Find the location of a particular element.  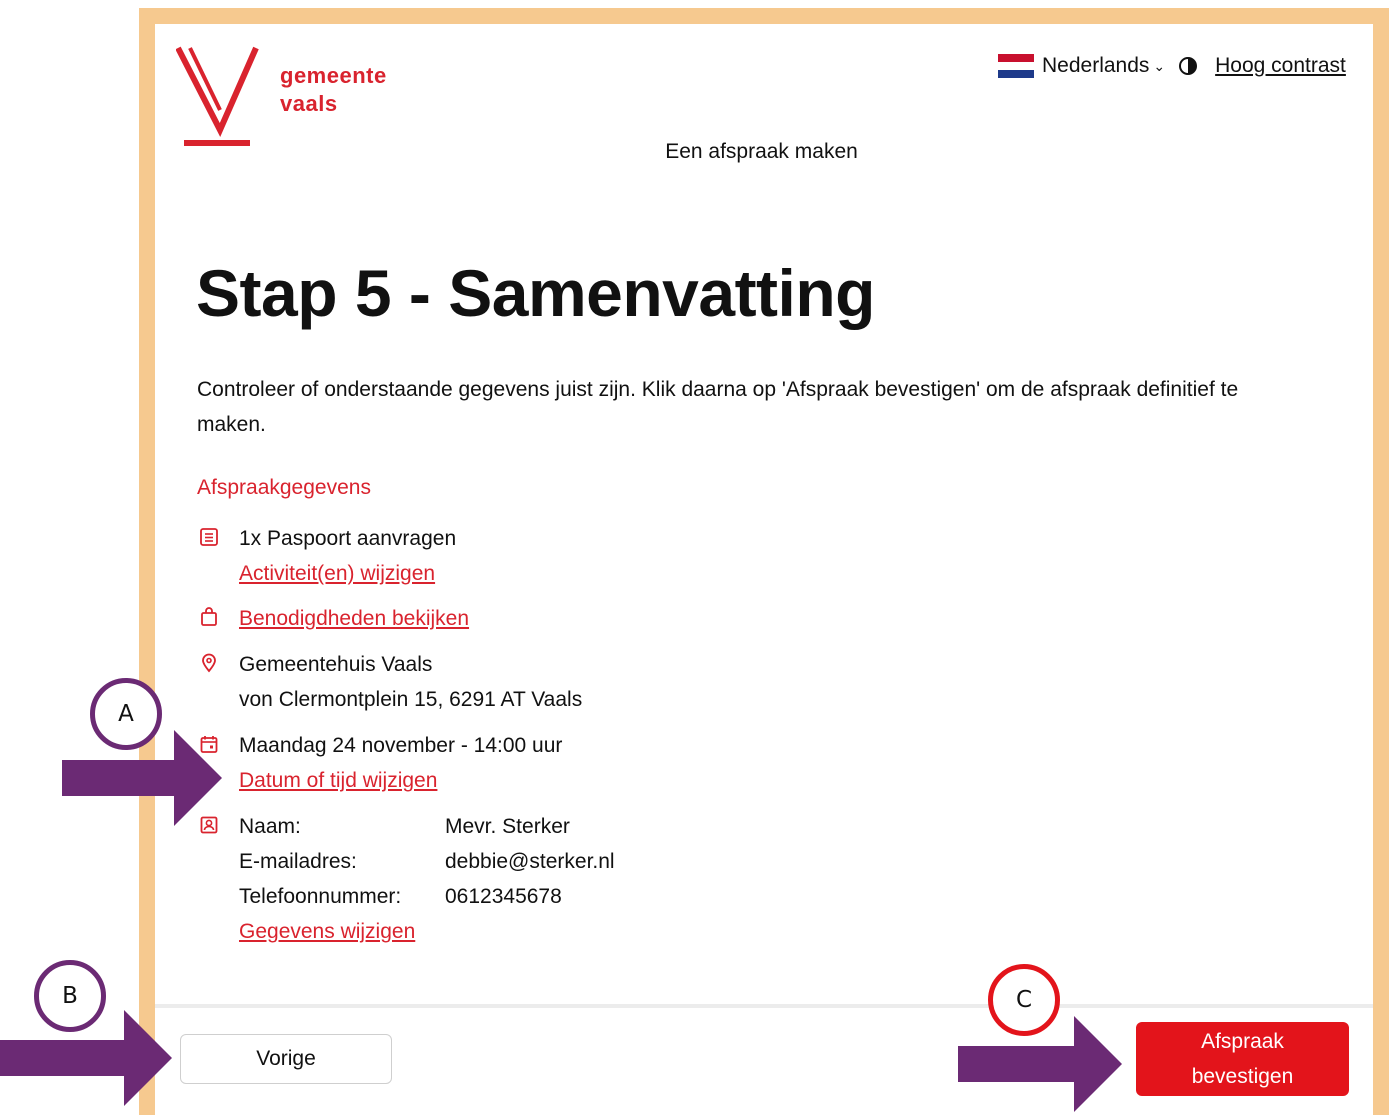

page-subtitle: Een afspraak maken is located at coordinates (694, 152).